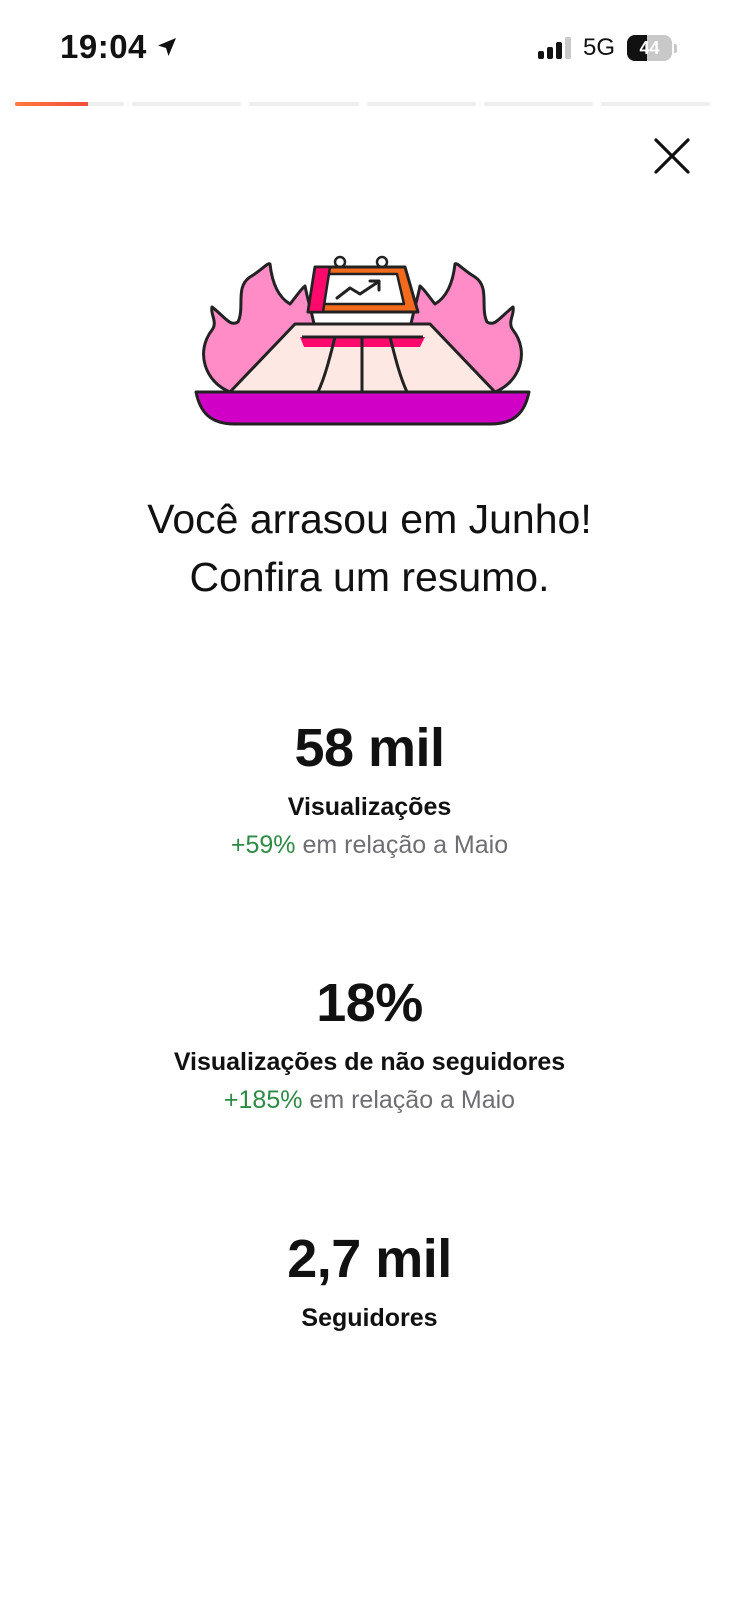 This screenshot has height=1600, width=739. I want to click on stat-value: 18%, so click(369, 1003).